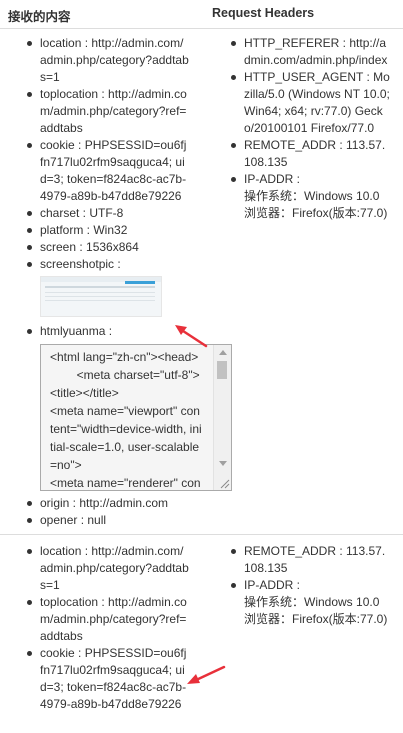  Describe the element at coordinates (201, 14) in the screenshot. I see `table-header: 接收的内容 Request Headers` at that location.